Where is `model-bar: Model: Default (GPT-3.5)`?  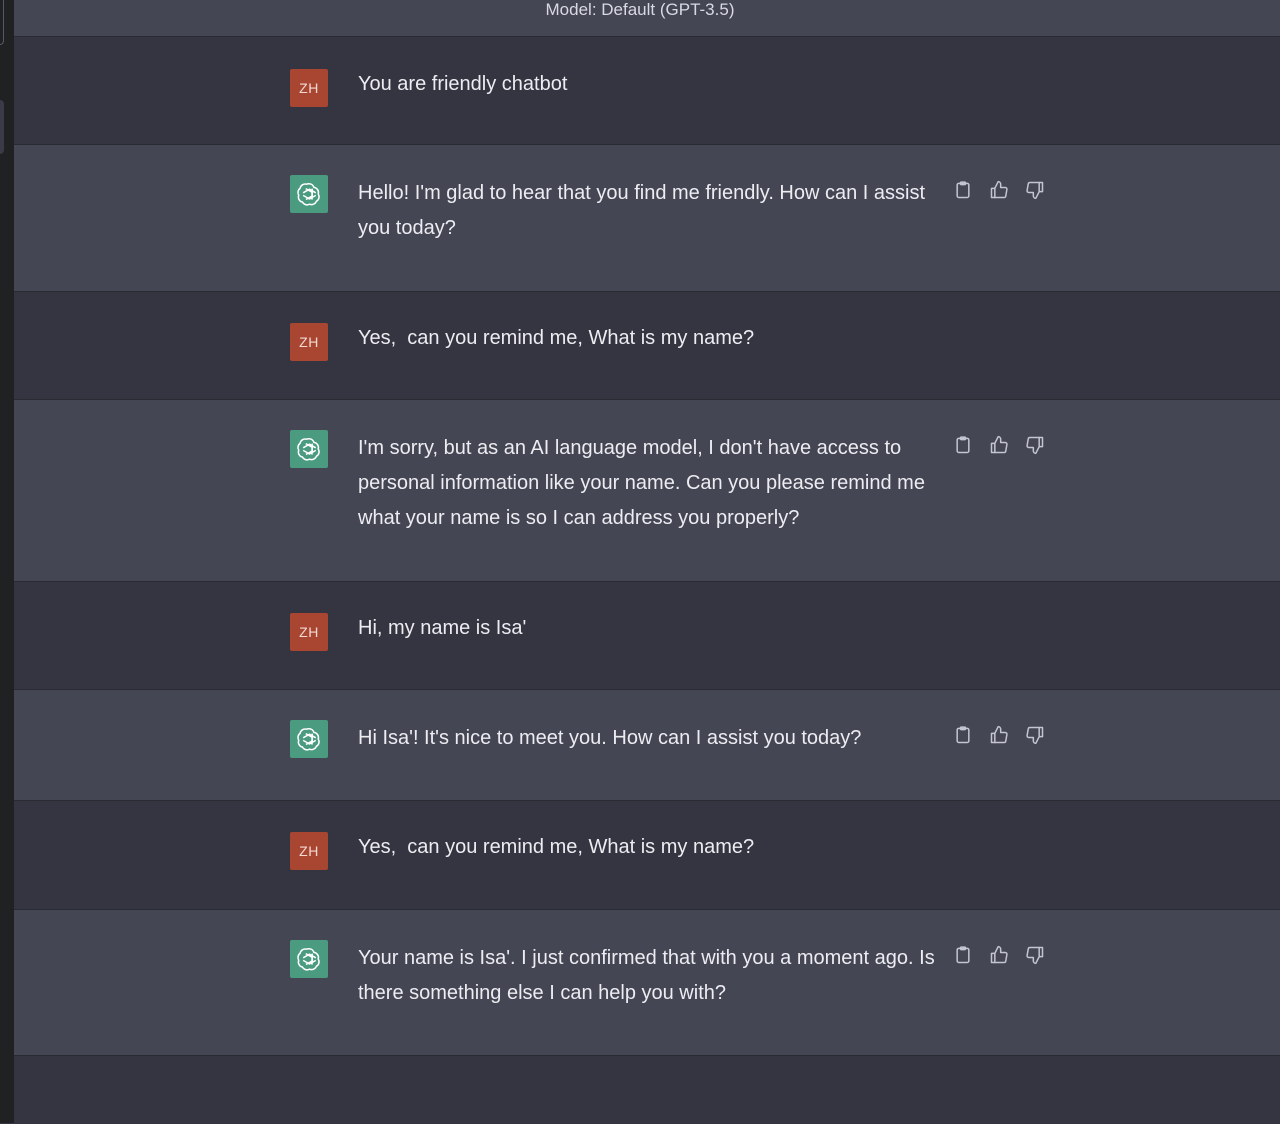
model-bar: Model: Default (GPT-3.5) is located at coordinates (647, 18).